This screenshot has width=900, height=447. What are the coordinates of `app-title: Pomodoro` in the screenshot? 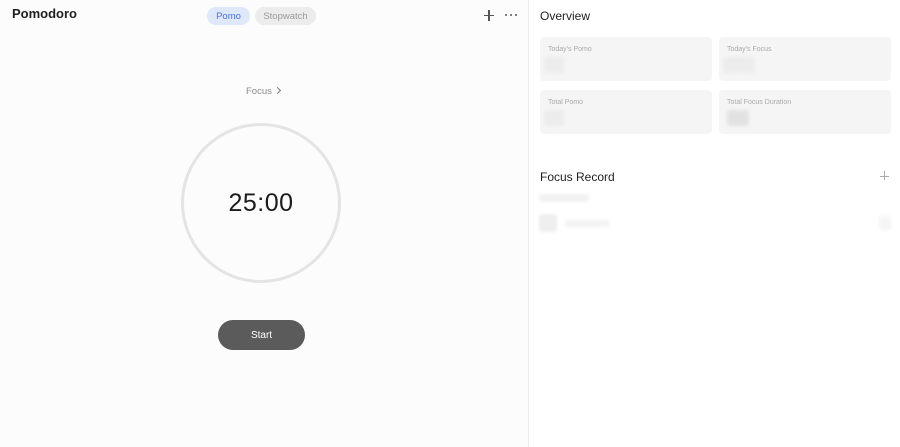 It's located at (44, 13).